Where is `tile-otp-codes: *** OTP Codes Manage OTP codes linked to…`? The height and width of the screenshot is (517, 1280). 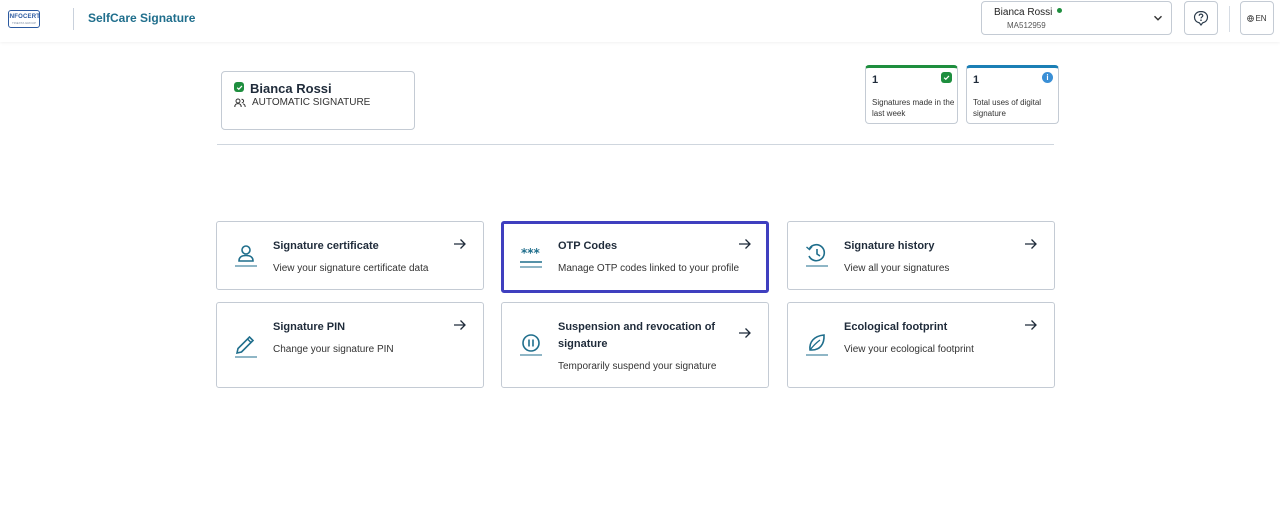
tile-otp-codes: *** OTP Codes Manage OTP codes linked to… is located at coordinates (635, 257).